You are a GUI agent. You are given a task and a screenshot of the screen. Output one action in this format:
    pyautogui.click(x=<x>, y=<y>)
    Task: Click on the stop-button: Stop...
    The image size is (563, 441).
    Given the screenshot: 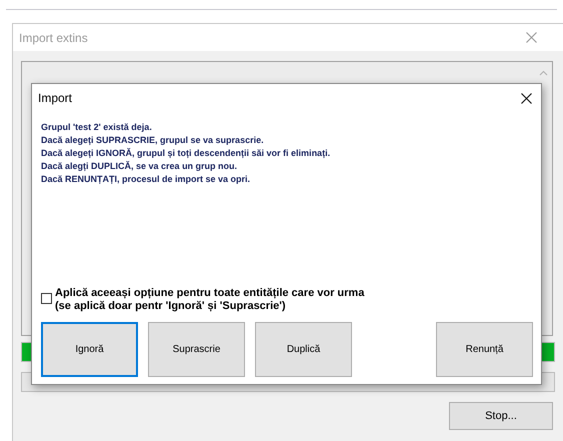 What is the action you would take?
    pyautogui.click(x=501, y=416)
    